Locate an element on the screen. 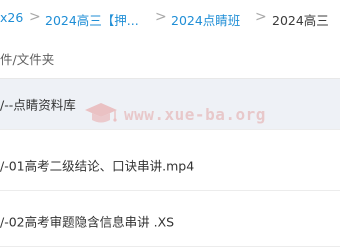  list-item-label: /-01高考二级结论、口诀串讲.mp4 is located at coordinates (97, 166).